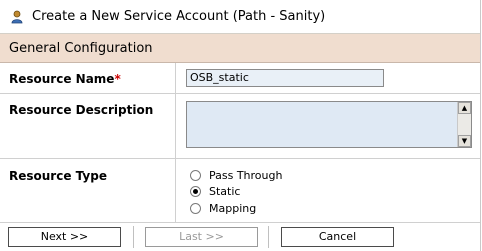 The width and height of the screenshot is (482, 251). Describe the element at coordinates (195, 175) in the screenshot. I see `radio-pass-through-button` at that location.